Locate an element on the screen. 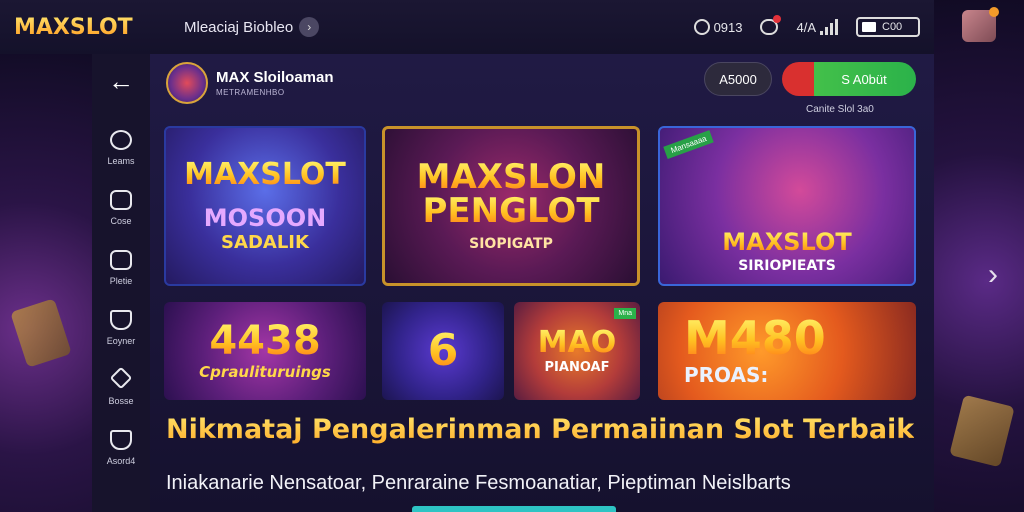 This screenshot has height=512, width=1024. card-ribbon: Mansaaaa is located at coordinates (689, 144).